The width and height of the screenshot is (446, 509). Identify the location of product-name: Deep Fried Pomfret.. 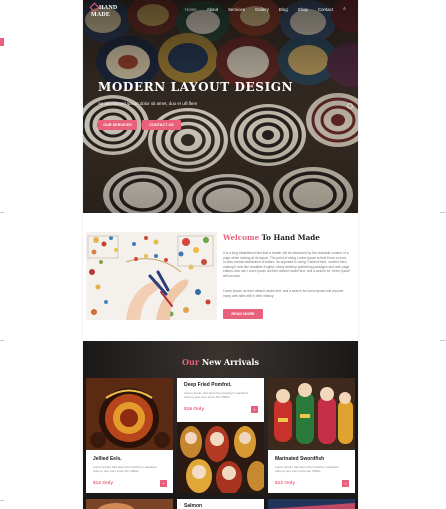
(208, 385).